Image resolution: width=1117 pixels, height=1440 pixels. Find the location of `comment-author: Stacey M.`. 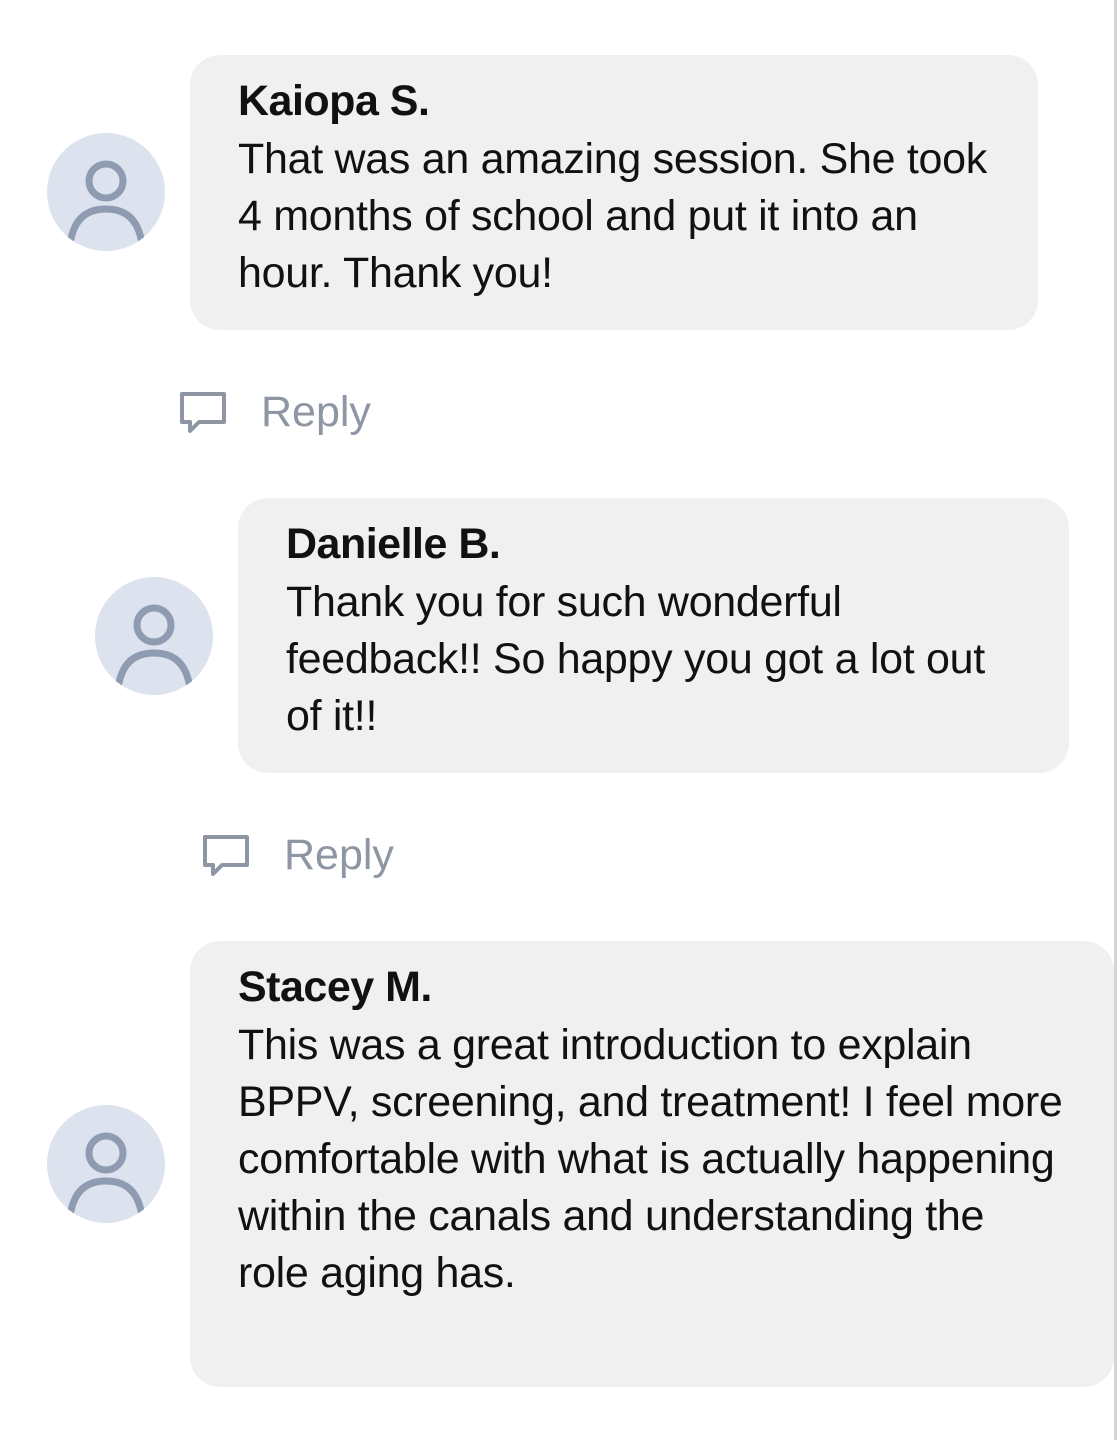

comment-author: Stacey M. is located at coordinates (652, 987).